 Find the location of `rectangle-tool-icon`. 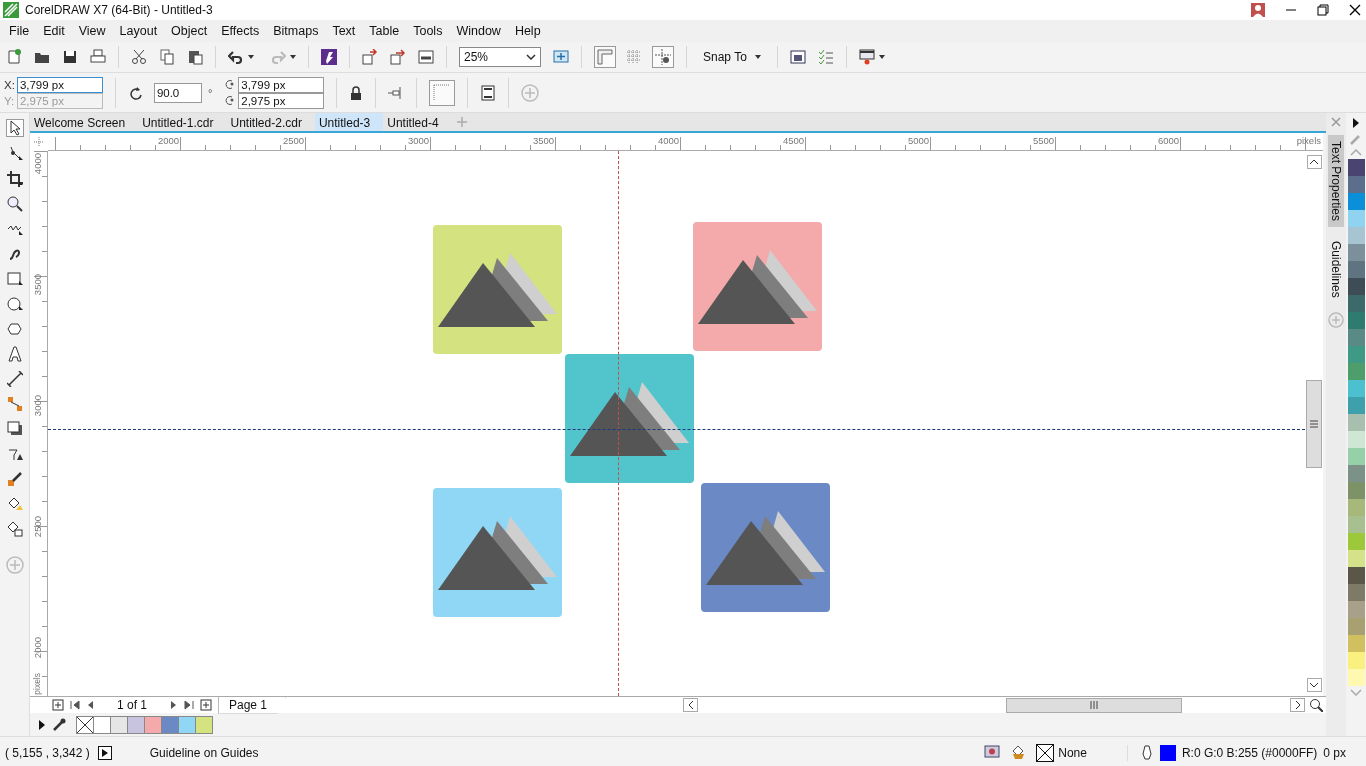

rectangle-tool-icon is located at coordinates (14, 279).